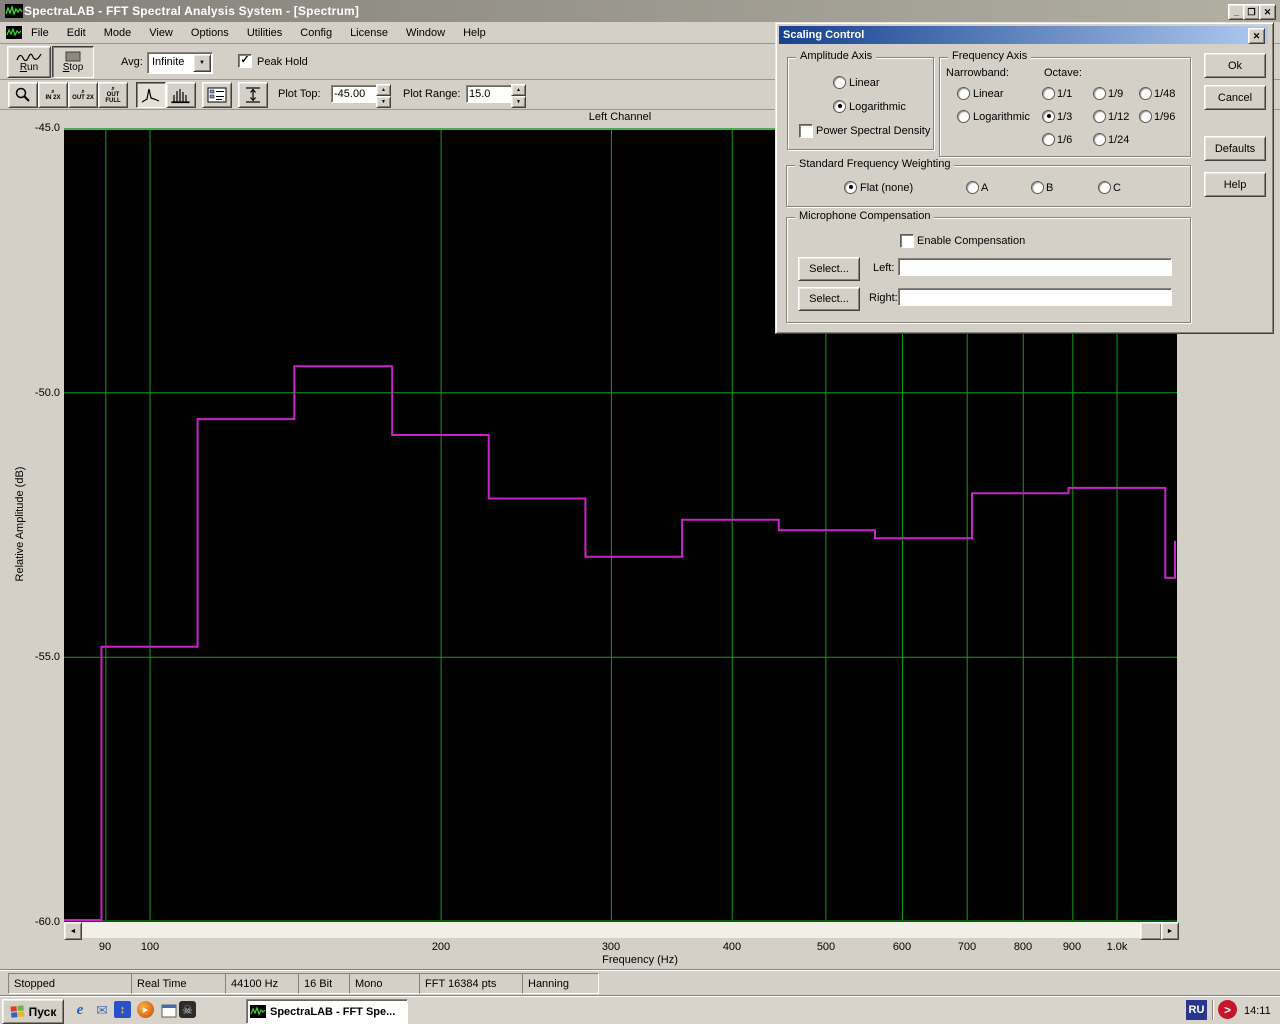  I want to click on defaults-button: Defaults, so click(1235, 148).